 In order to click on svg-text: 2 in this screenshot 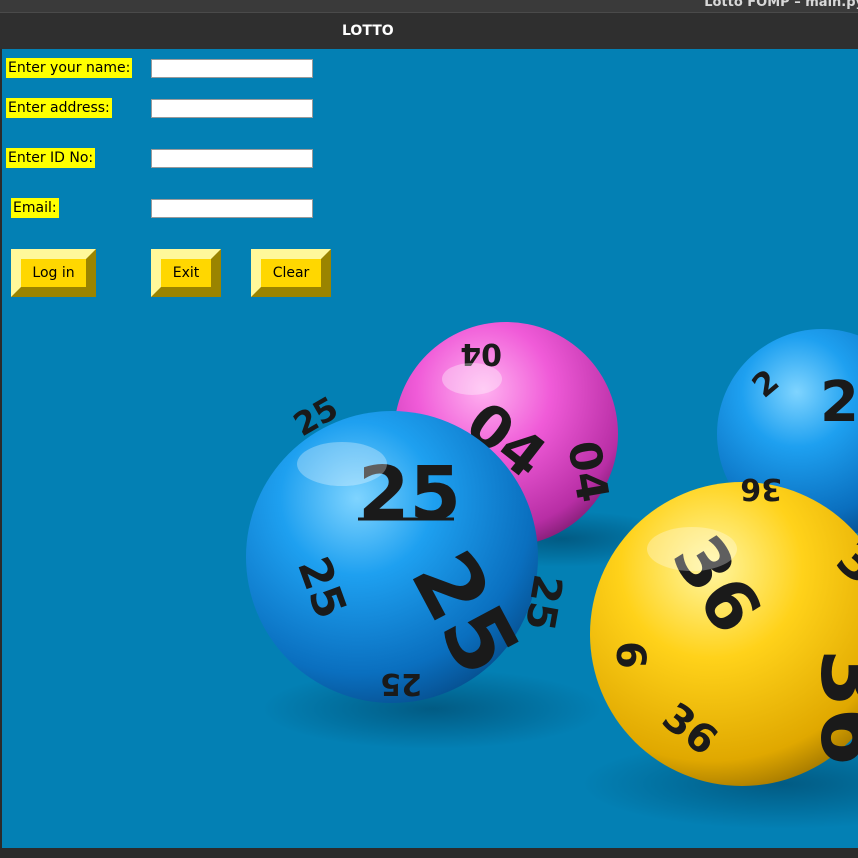, I will do `click(839, 402)`.